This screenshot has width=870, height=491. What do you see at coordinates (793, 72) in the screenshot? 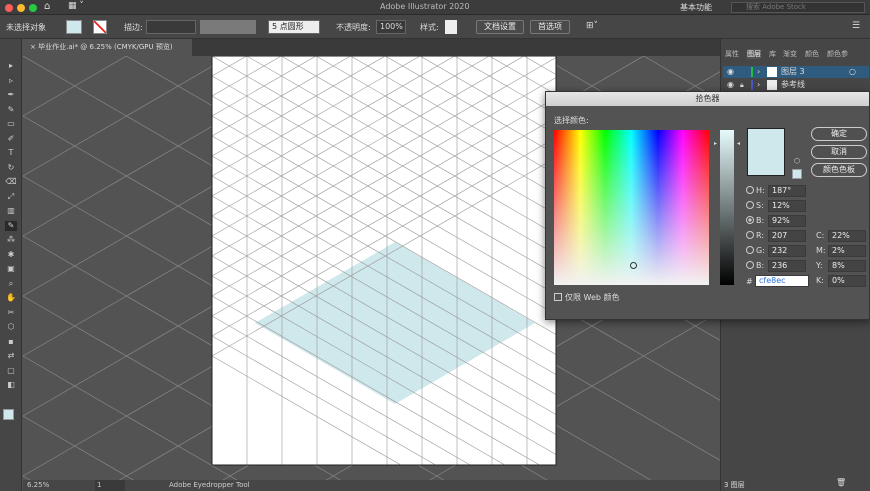
I see `layer-name: 图层 3` at bounding box center [793, 72].